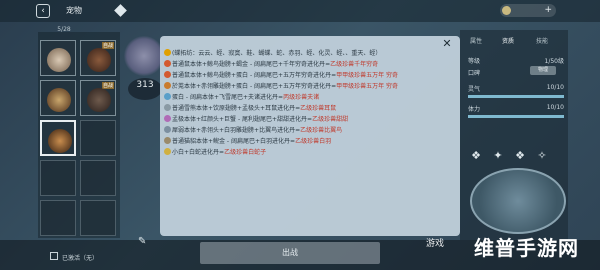  I want to click on recipe-result: 乙级珍兽耳鼠, so click(318, 108).